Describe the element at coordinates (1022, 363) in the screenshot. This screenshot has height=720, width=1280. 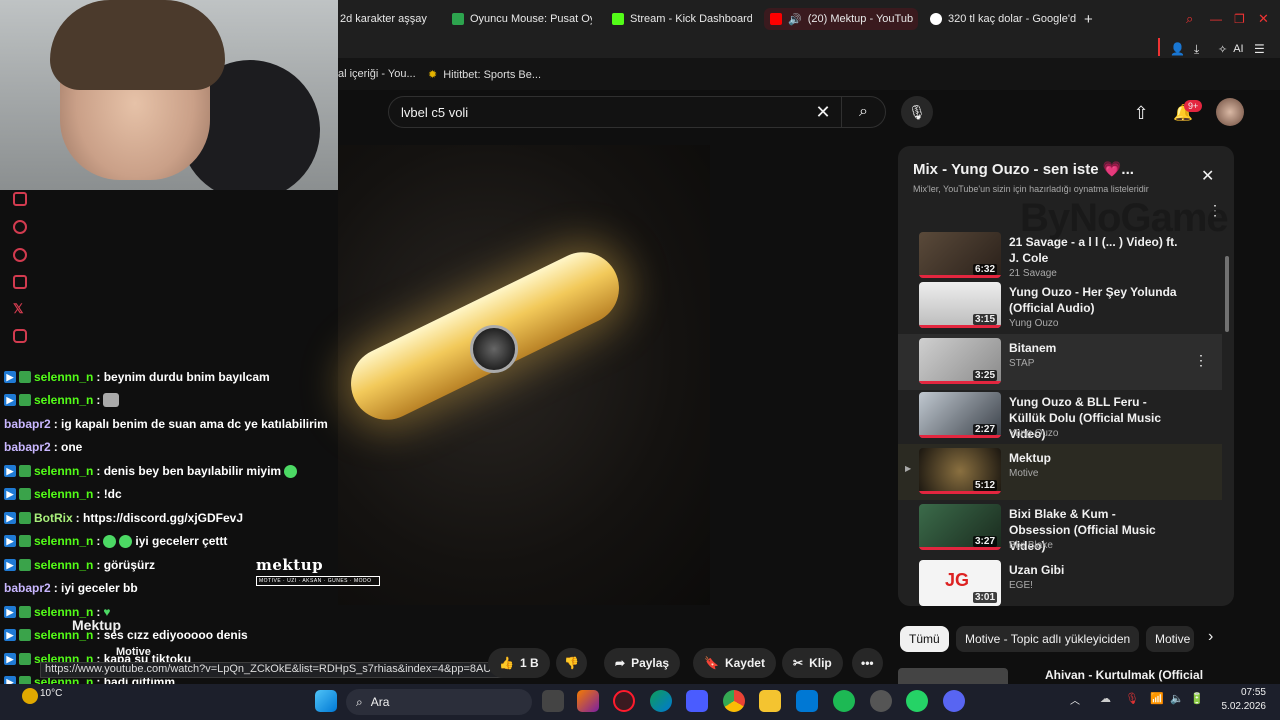
I see `playlist-item-channel: STAP` at that location.